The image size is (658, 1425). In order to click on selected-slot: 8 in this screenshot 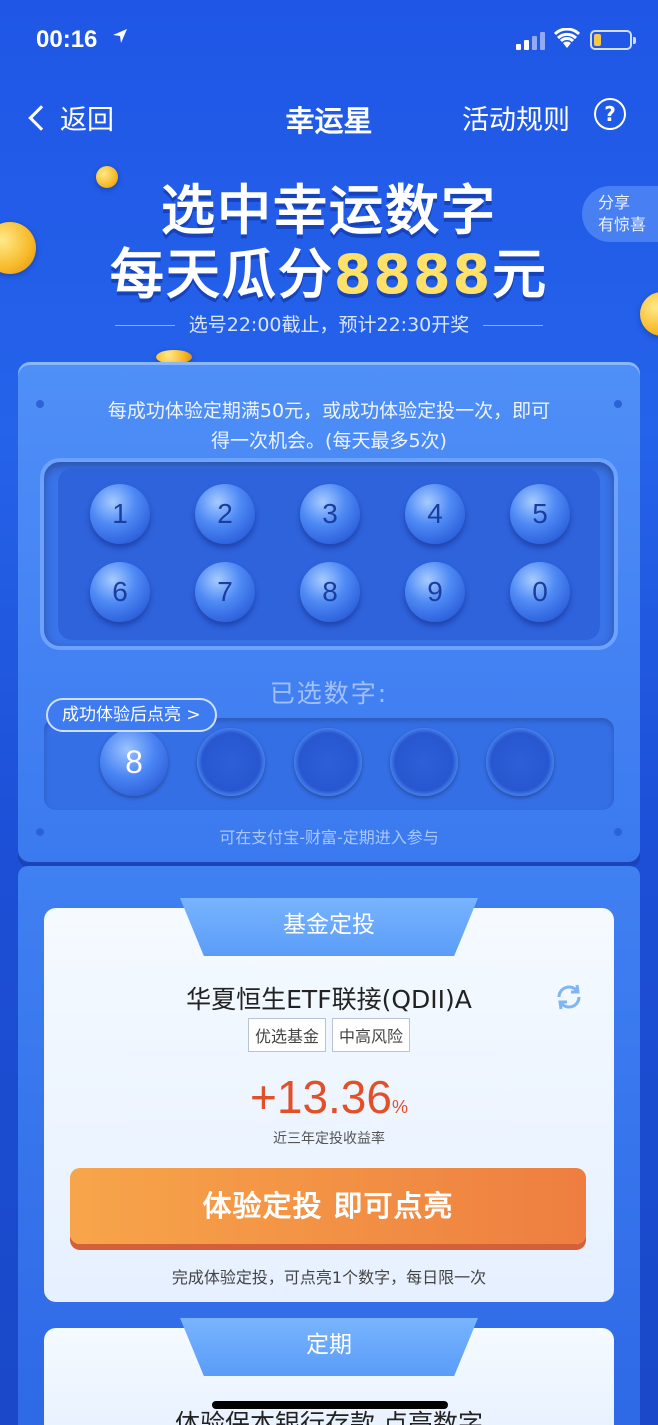, I will do `click(134, 762)`.